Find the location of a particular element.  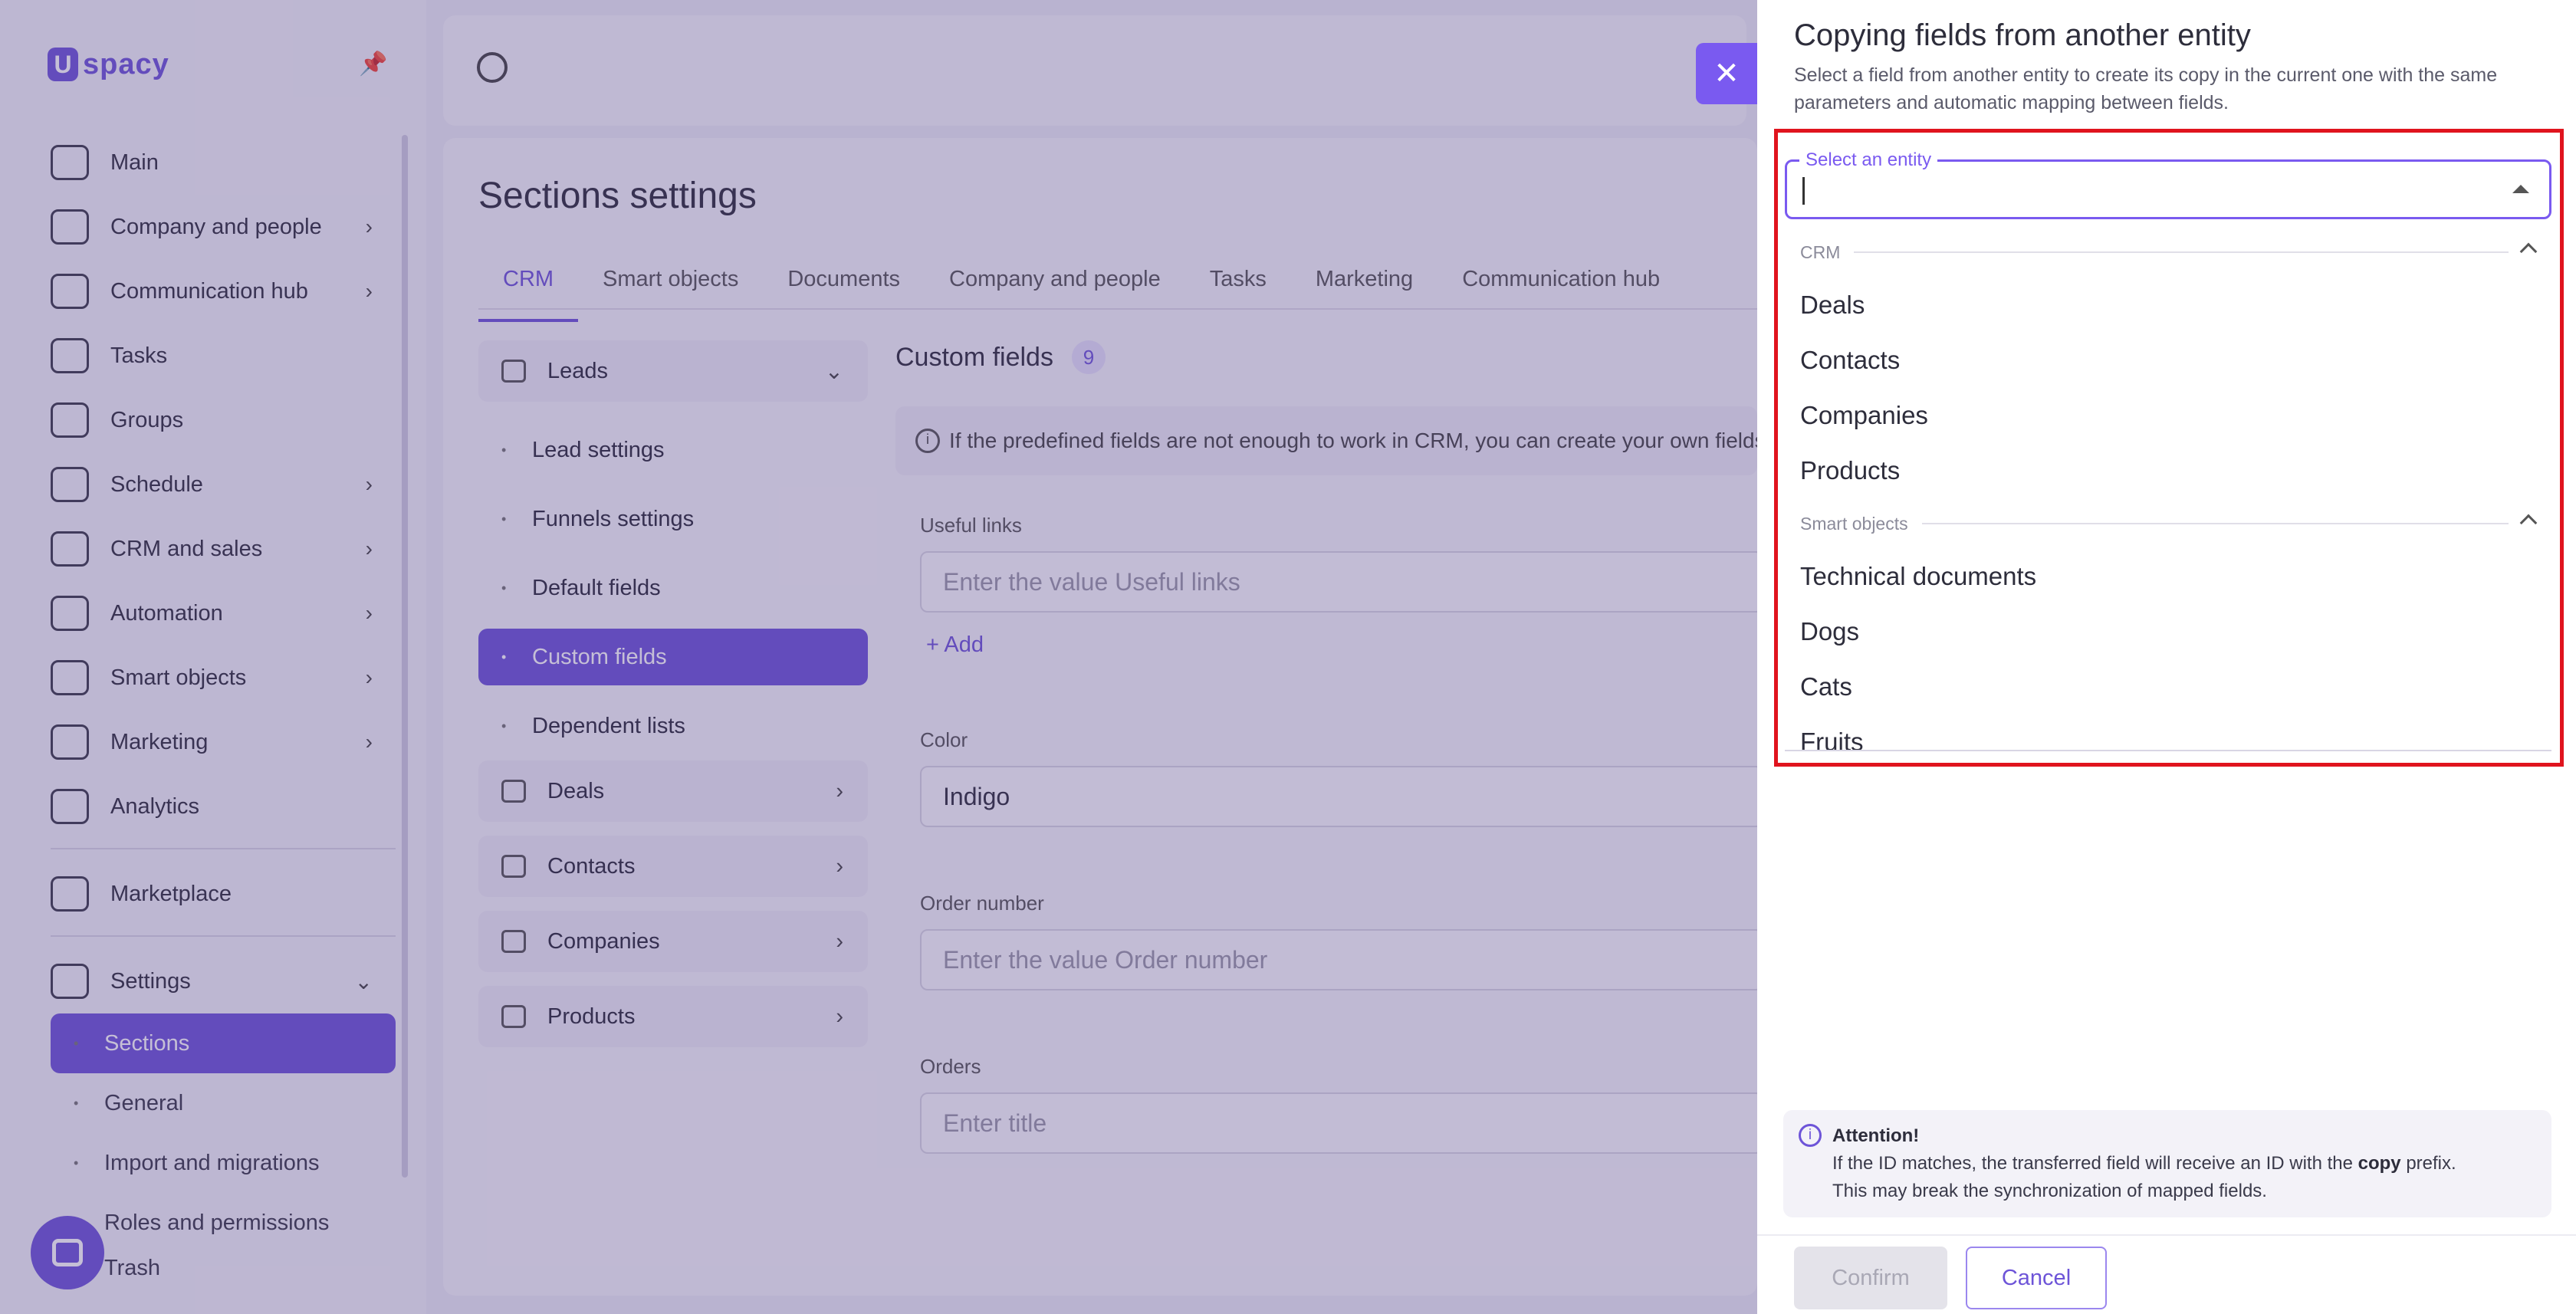

dropdown-option: Companies is located at coordinates (2168, 415).